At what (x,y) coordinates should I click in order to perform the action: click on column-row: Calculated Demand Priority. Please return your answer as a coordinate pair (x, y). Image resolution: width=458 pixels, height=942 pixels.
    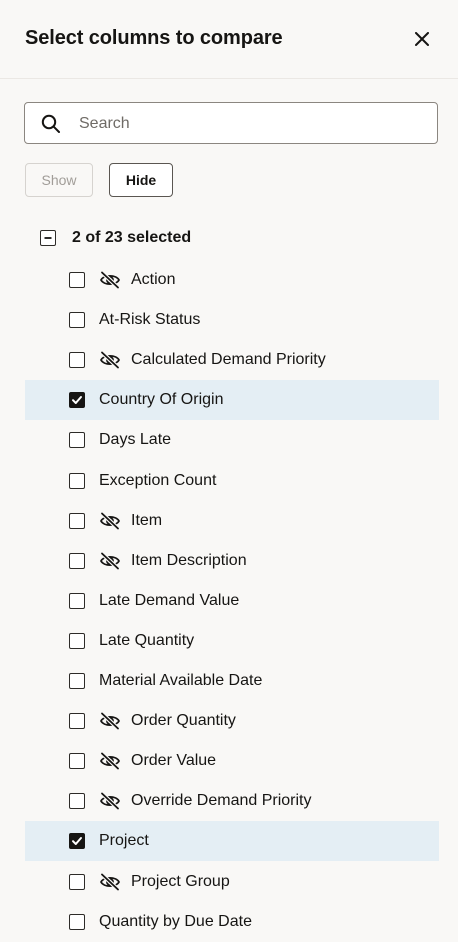
    Looking at the image, I should click on (232, 360).